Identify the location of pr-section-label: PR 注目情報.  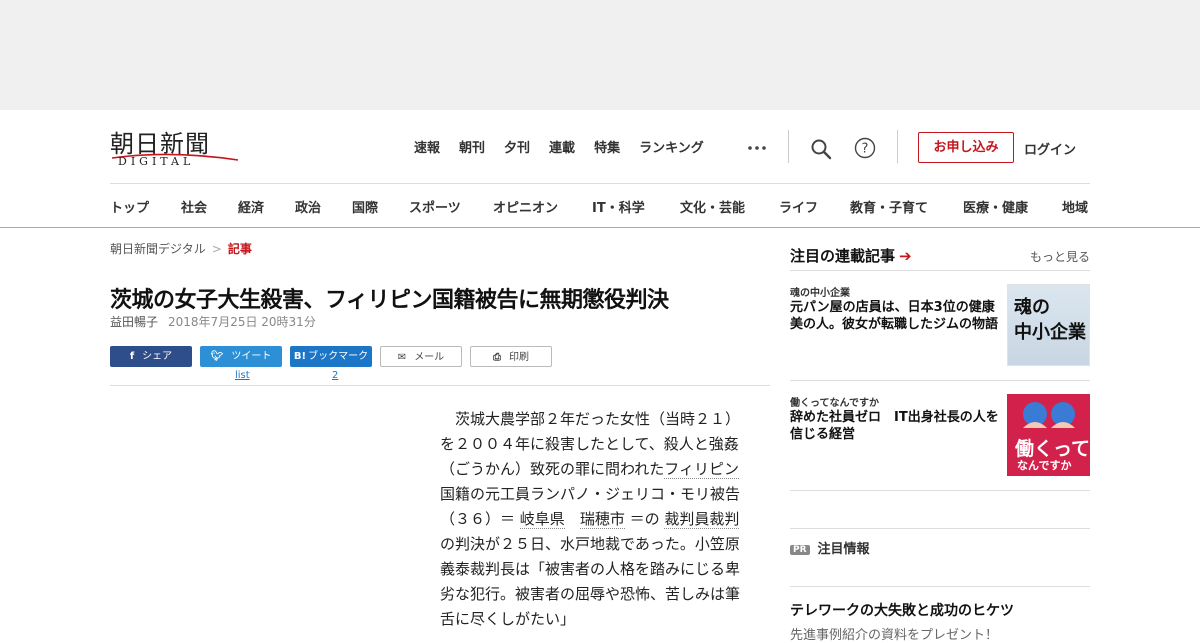
(830, 547).